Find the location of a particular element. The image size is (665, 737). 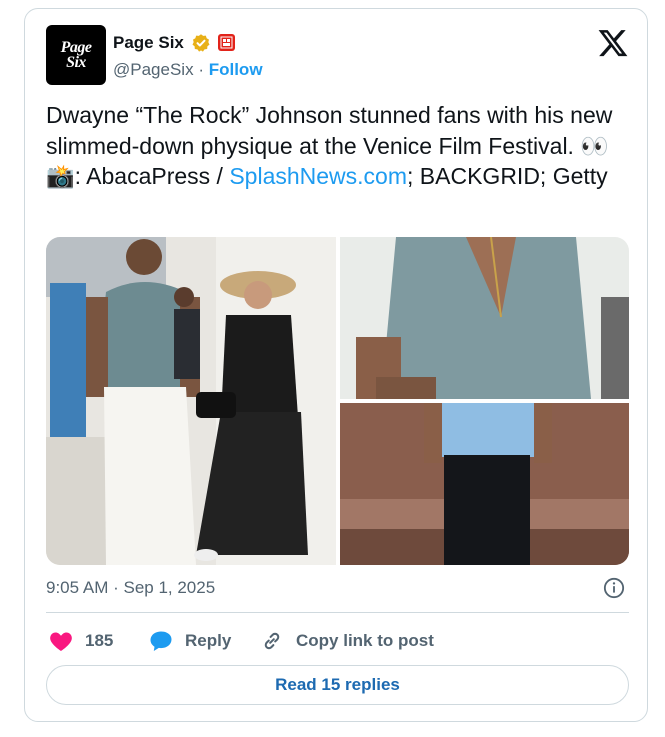

photo-shirt-closeup is located at coordinates (484, 318).